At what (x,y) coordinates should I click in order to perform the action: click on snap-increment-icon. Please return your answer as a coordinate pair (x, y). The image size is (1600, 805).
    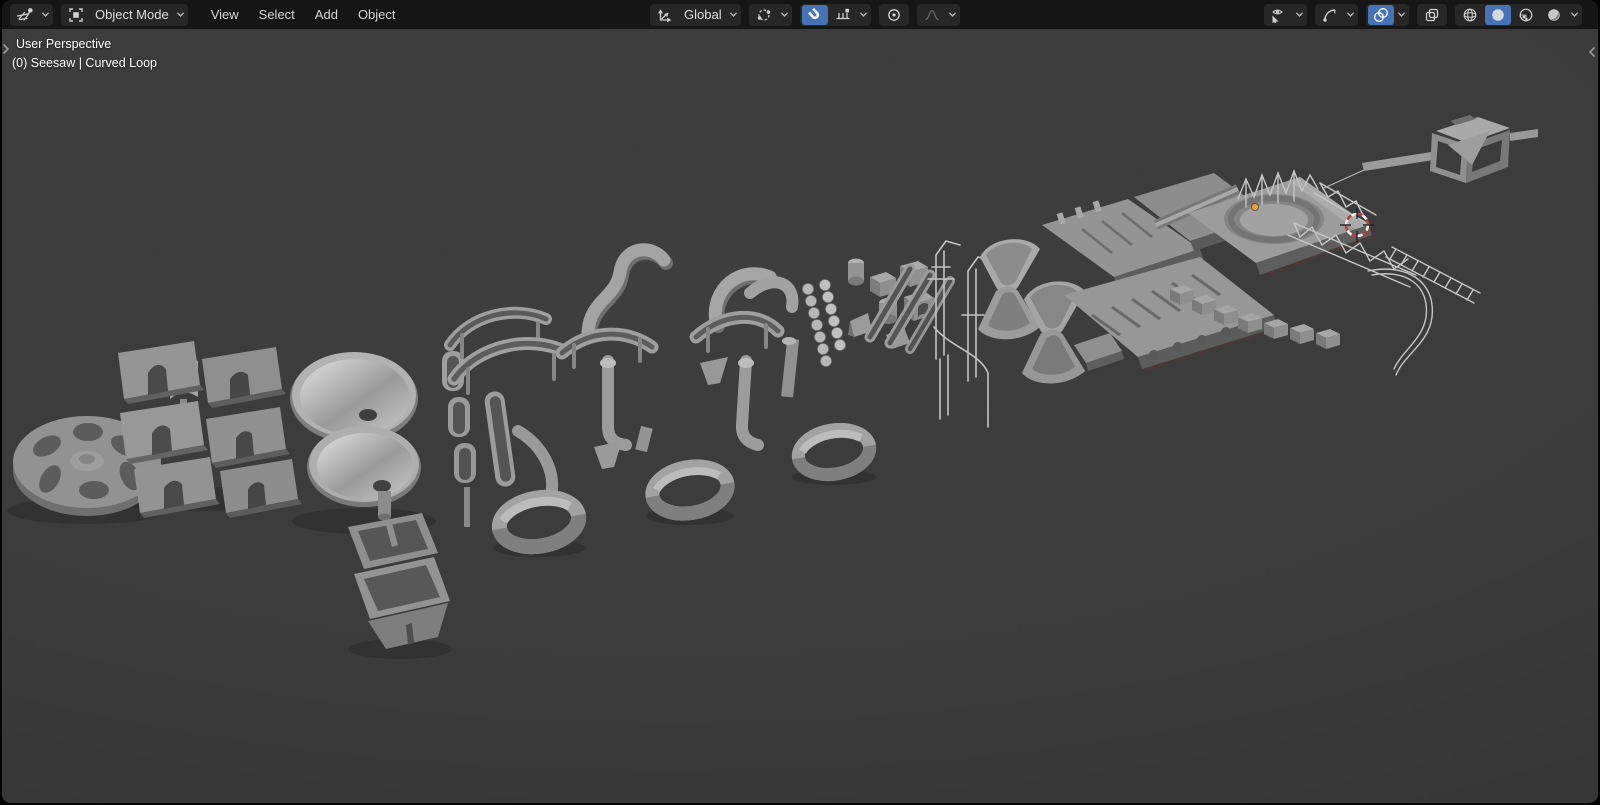
    Looking at the image, I should click on (842, 13).